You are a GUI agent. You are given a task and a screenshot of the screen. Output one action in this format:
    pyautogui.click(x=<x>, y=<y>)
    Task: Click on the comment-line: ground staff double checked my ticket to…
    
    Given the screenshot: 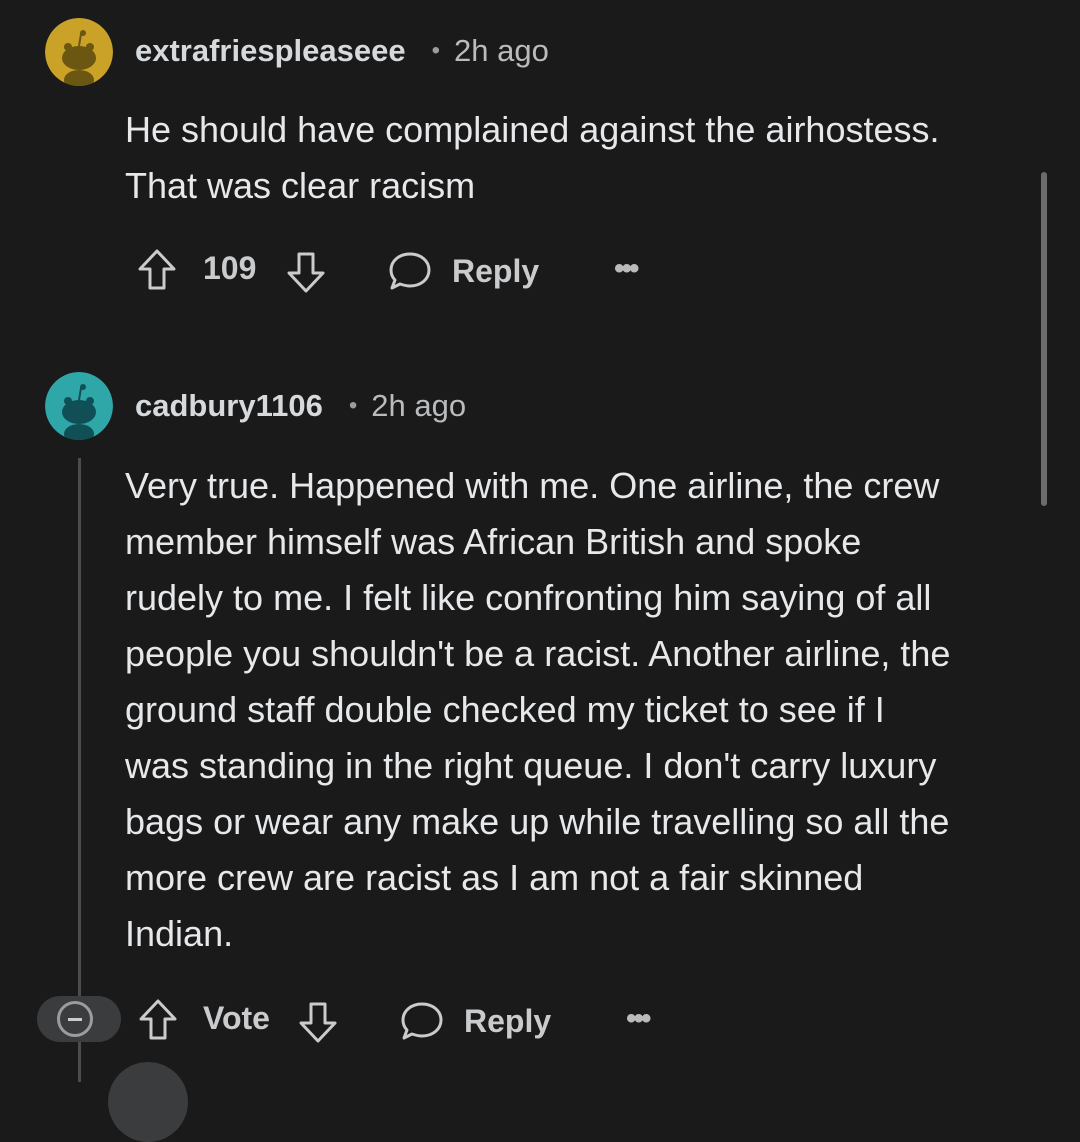 What is the action you would take?
    pyautogui.click(x=505, y=709)
    